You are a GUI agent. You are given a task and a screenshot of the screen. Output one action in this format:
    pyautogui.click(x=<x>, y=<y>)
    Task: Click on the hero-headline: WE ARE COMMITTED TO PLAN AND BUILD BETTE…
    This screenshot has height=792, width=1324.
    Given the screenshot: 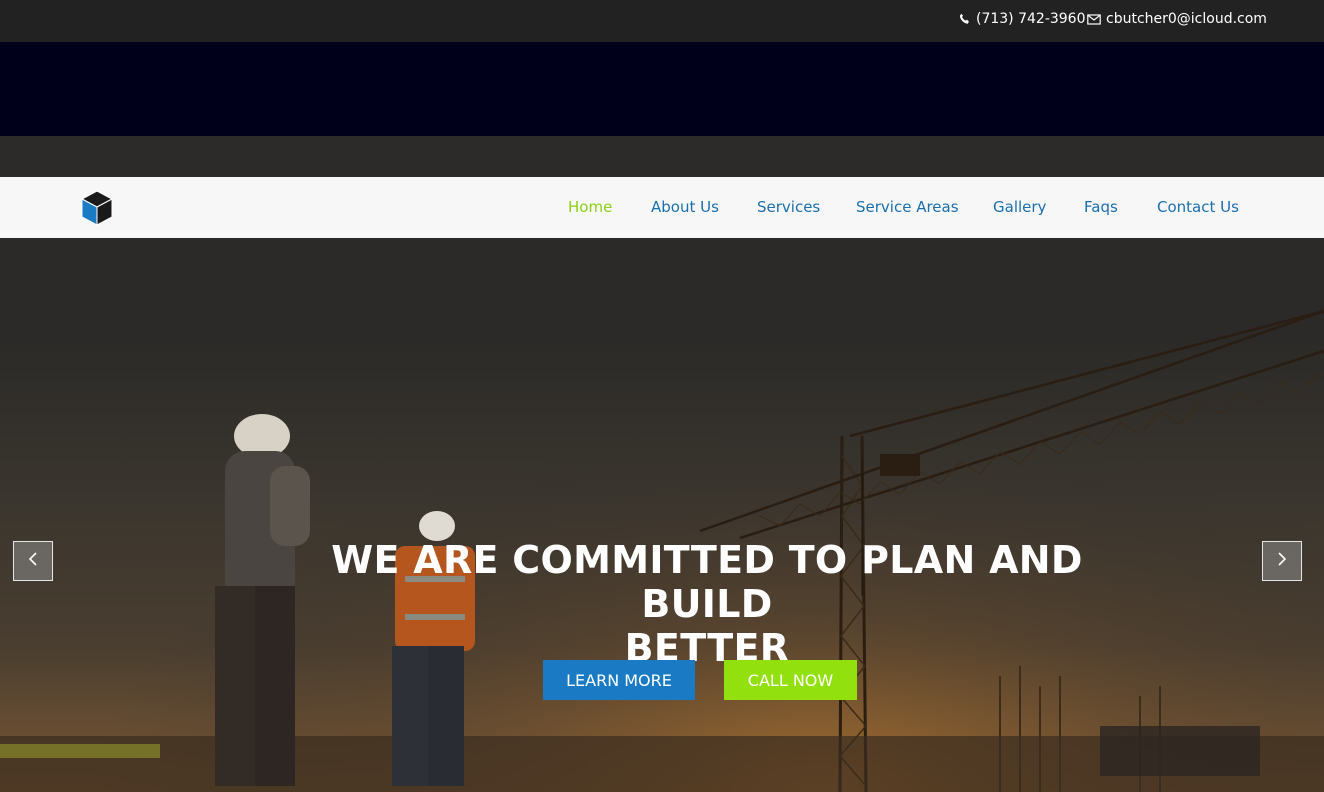 What is the action you would take?
    pyautogui.click(x=707, y=604)
    